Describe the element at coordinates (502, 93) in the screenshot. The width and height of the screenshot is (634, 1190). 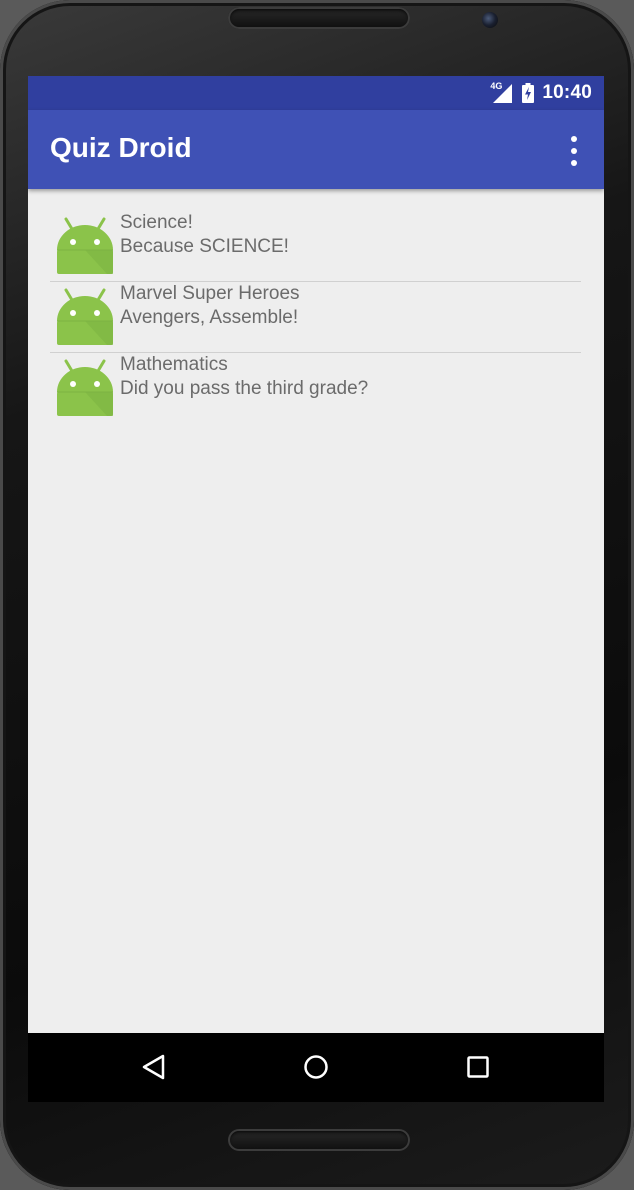
I see `signal-icon: 4G` at that location.